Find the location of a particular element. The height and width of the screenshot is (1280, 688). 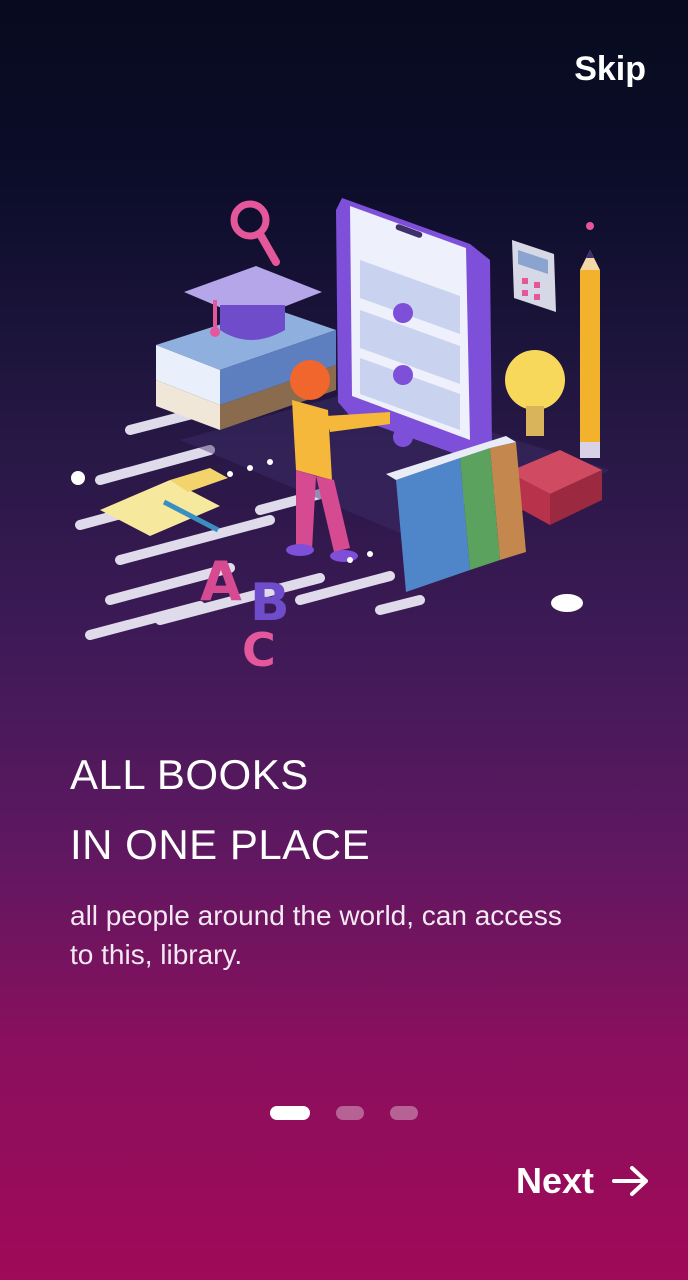

arrow-right-icon is located at coordinates (630, 1181).